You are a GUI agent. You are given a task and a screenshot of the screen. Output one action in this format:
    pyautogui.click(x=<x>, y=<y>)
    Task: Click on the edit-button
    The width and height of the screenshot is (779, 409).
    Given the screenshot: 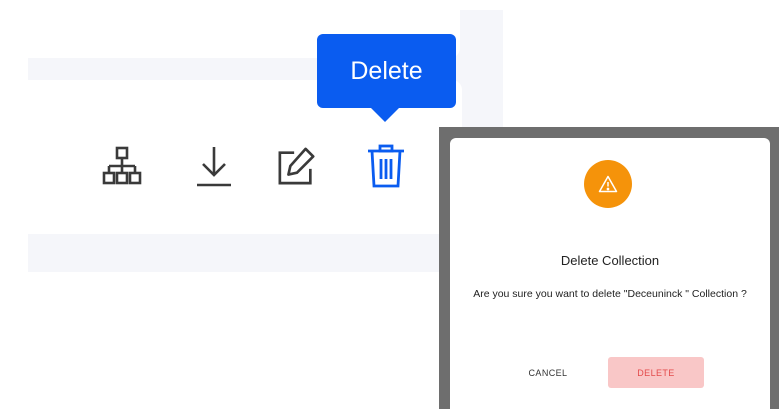 What is the action you would take?
    pyautogui.click(x=297, y=166)
    